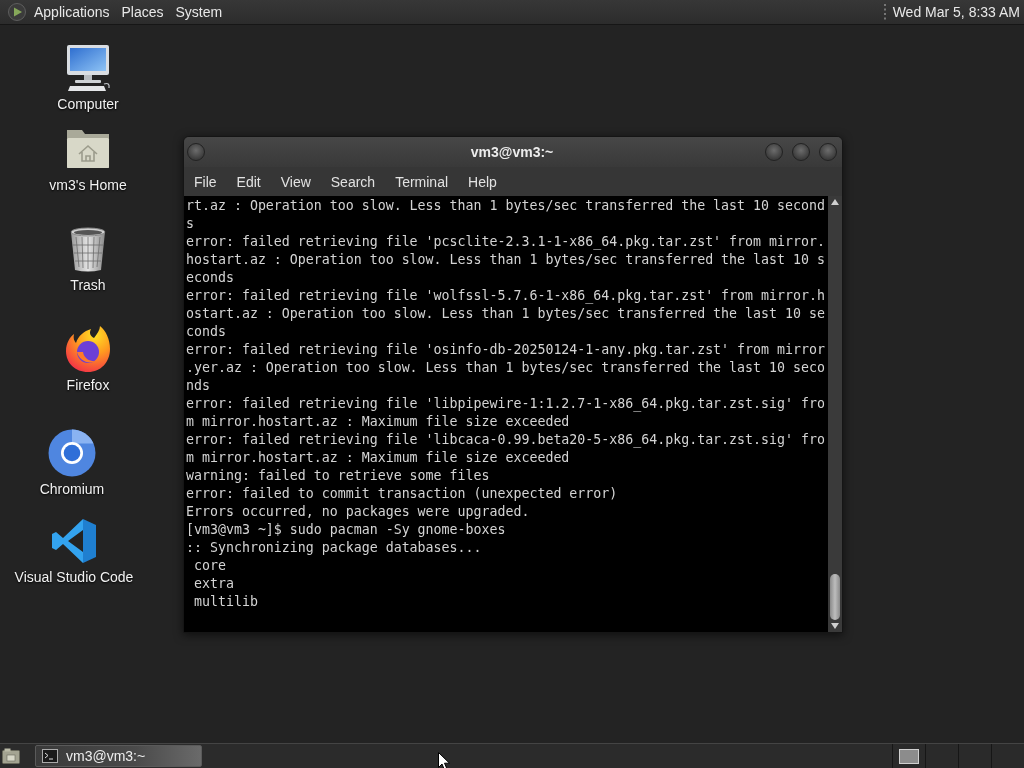 The height and width of the screenshot is (768, 1024). Describe the element at coordinates (214, 584) in the screenshot. I see `terminal-line: extra` at that location.